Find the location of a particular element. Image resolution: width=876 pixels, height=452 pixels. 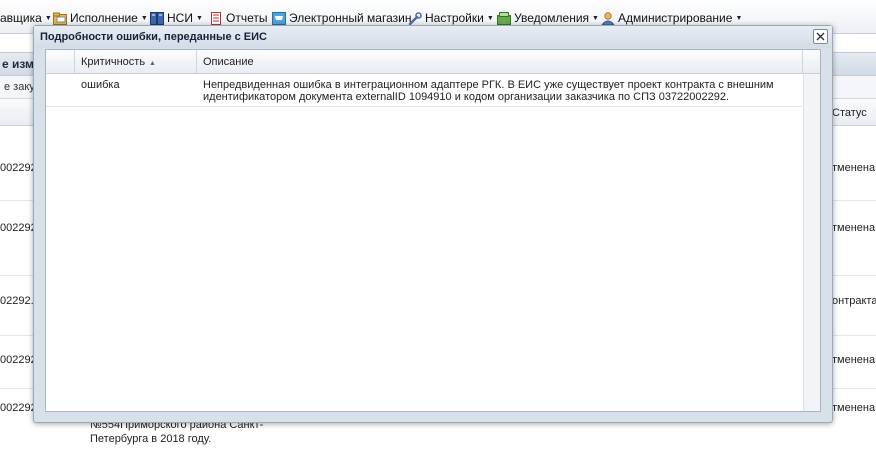

menu-item-settings: Настройки ▼ is located at coordinates (451, 18).